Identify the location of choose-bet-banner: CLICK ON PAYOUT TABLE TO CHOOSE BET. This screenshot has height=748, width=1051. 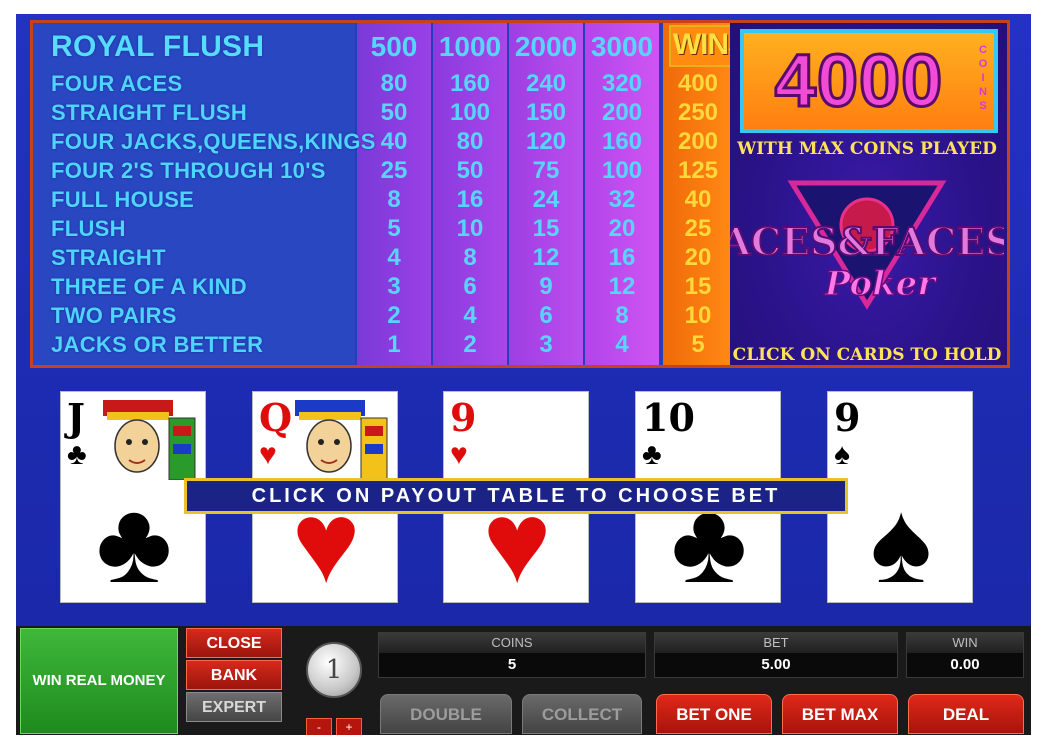
(516, 496).